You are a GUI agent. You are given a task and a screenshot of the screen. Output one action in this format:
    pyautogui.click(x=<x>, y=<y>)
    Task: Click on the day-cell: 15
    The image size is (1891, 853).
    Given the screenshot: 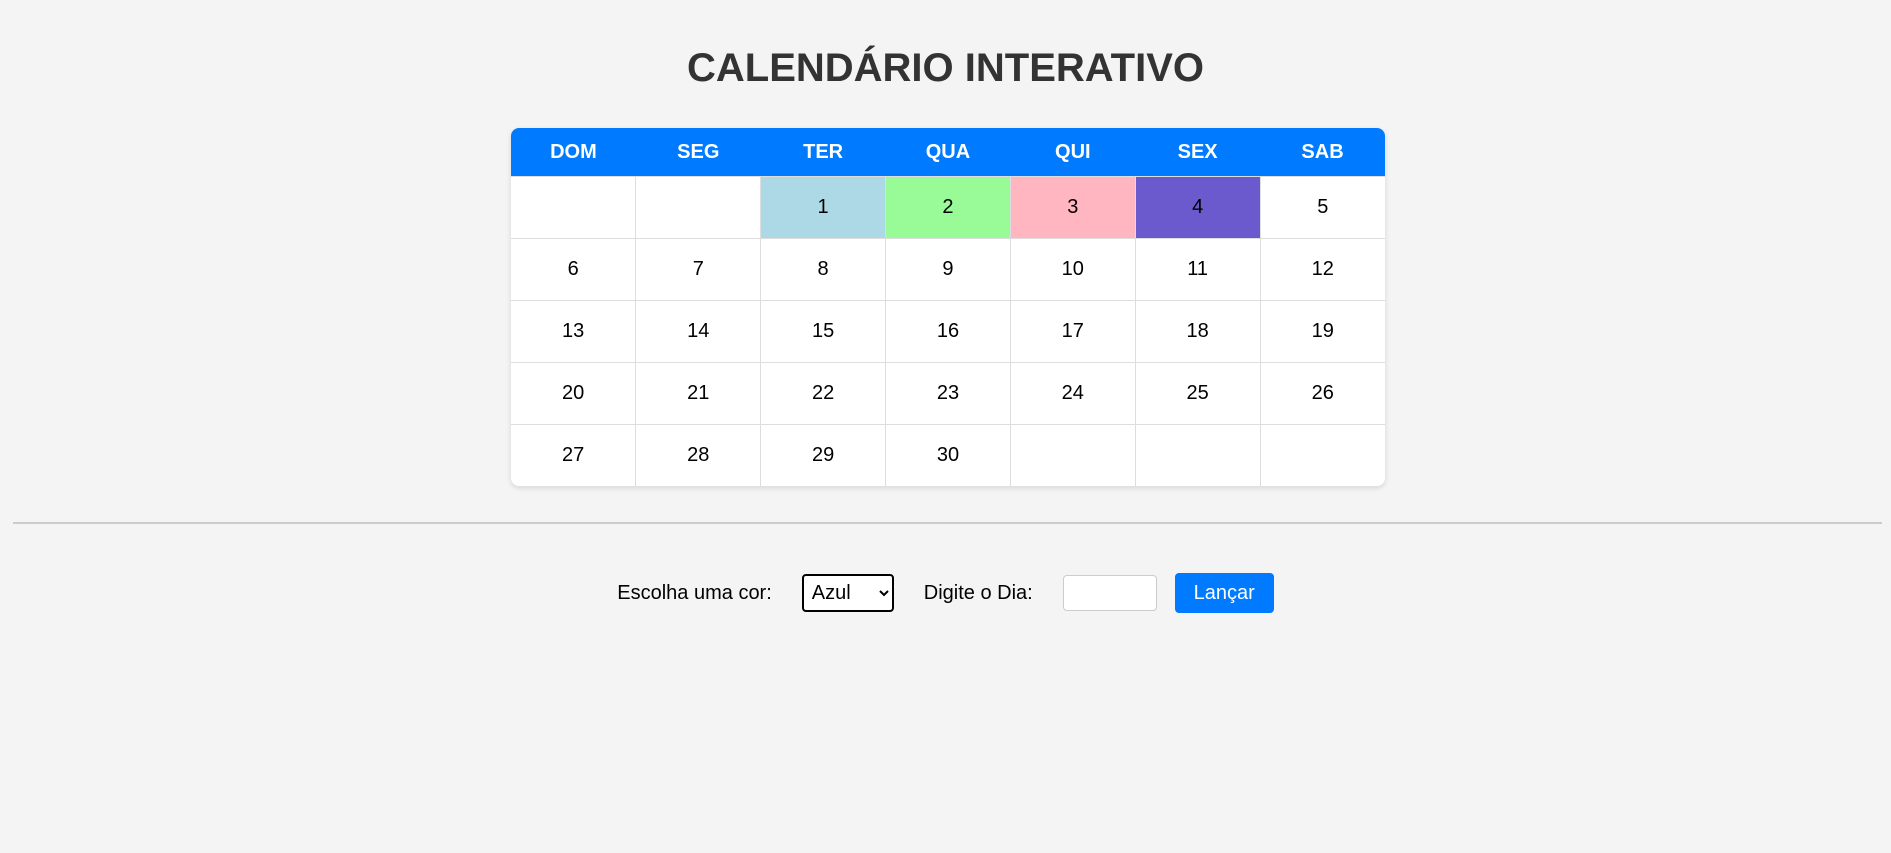 What is the action you would take?
    pyautogui.click(x=823, y=331)
    